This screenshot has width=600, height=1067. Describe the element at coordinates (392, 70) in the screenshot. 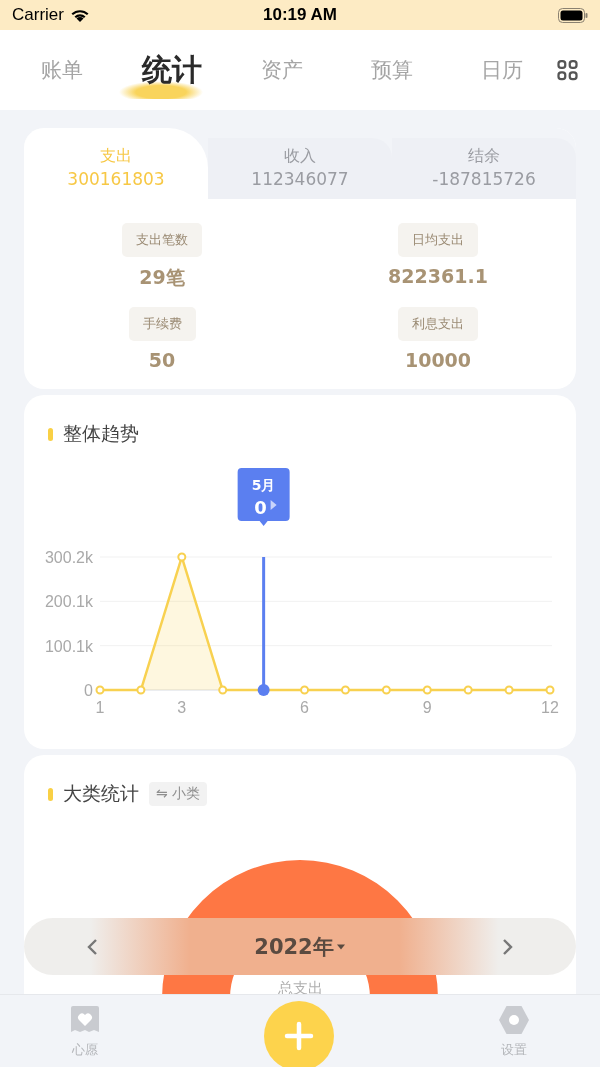

I see `nav-tab: 预算` at that location.